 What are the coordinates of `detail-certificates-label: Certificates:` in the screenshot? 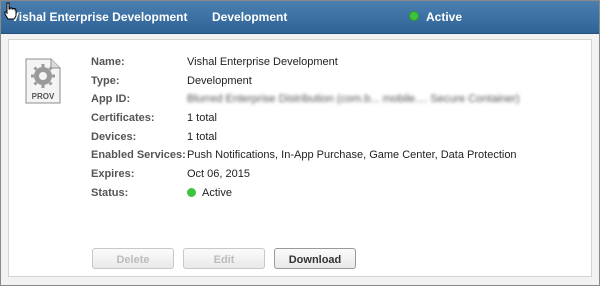 It's located at (123, 118).